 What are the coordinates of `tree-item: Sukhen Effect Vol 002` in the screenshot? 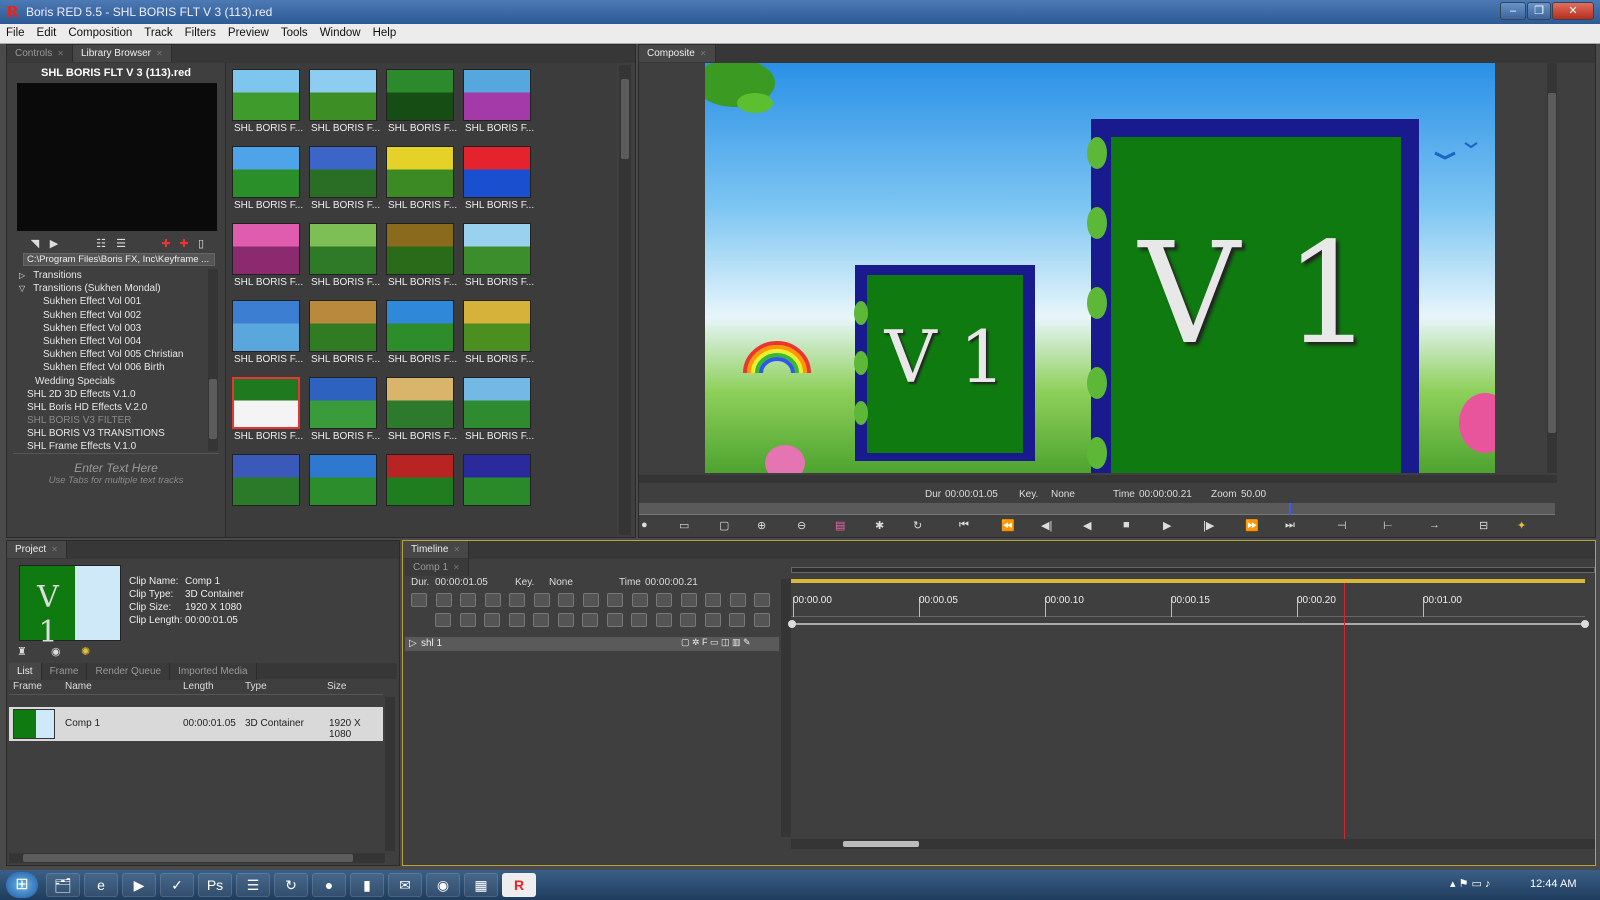 It's located at (117, 315).